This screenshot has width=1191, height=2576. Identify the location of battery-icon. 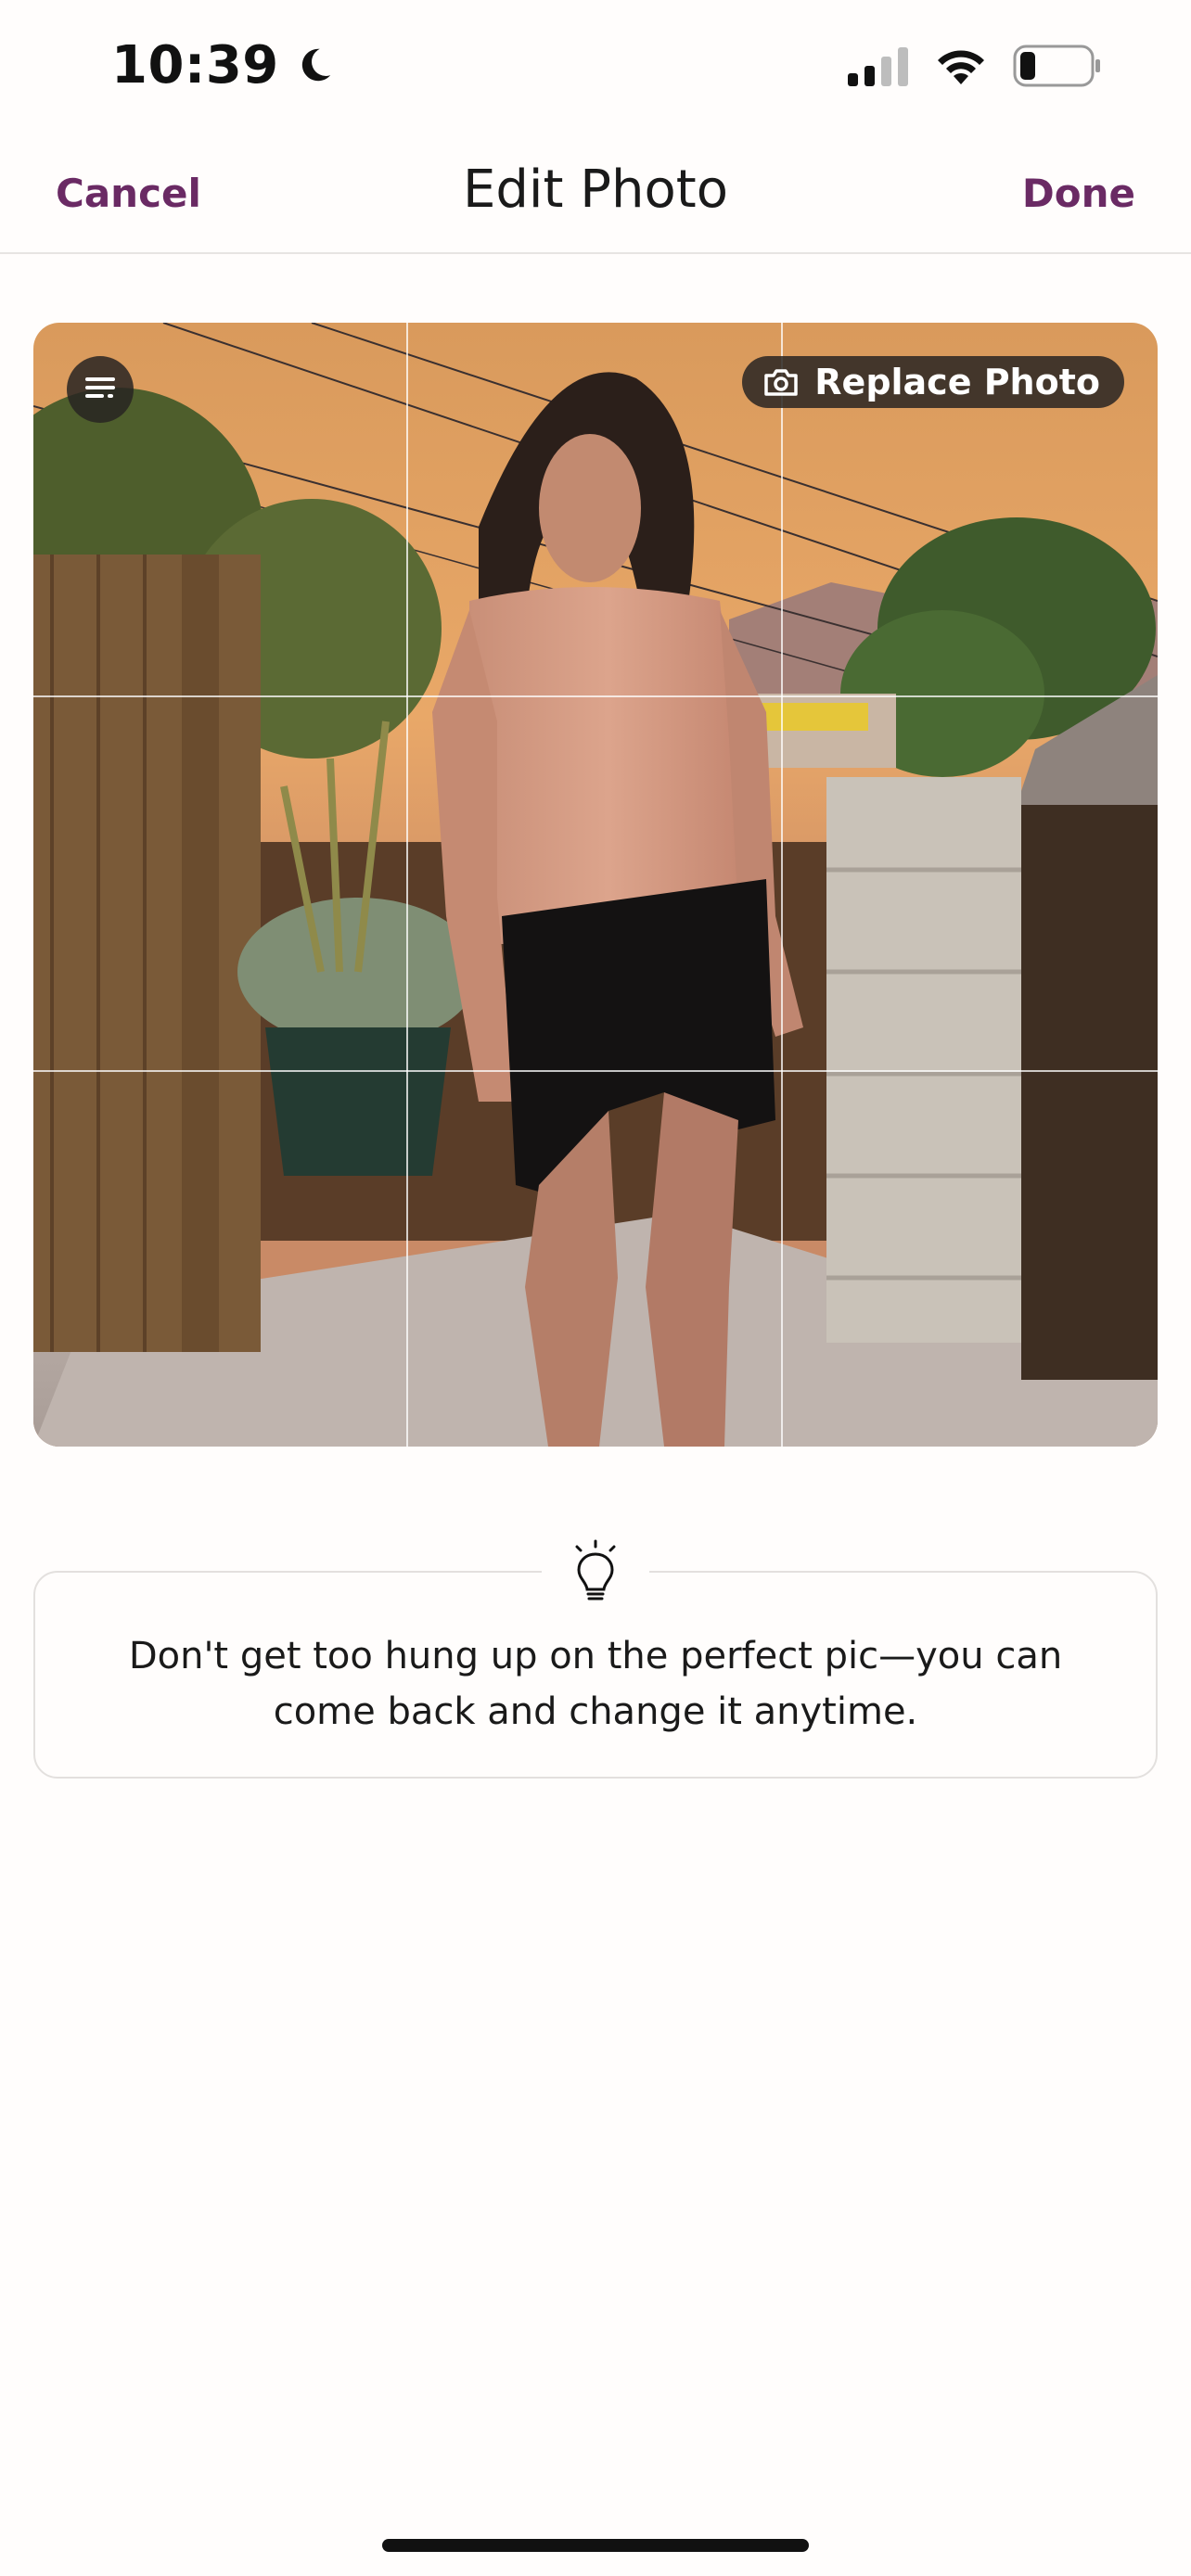
(1056, 66).